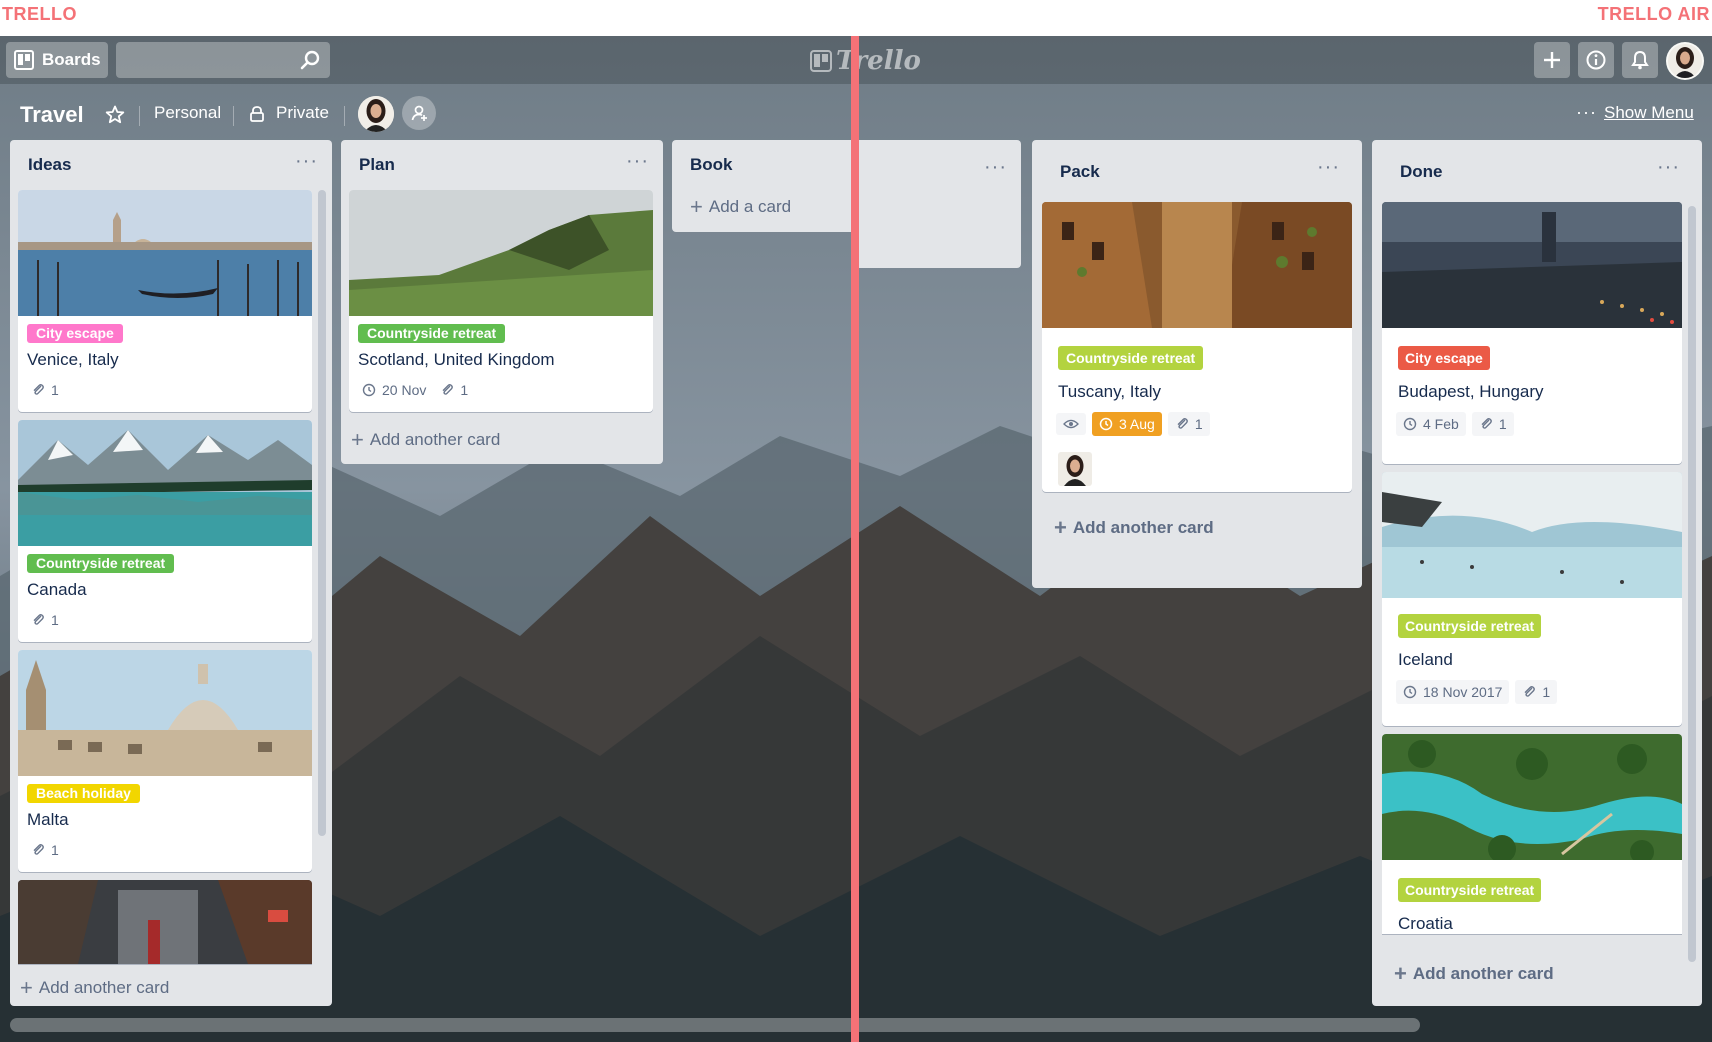  I want to click on star-icon, so click(115, 115).